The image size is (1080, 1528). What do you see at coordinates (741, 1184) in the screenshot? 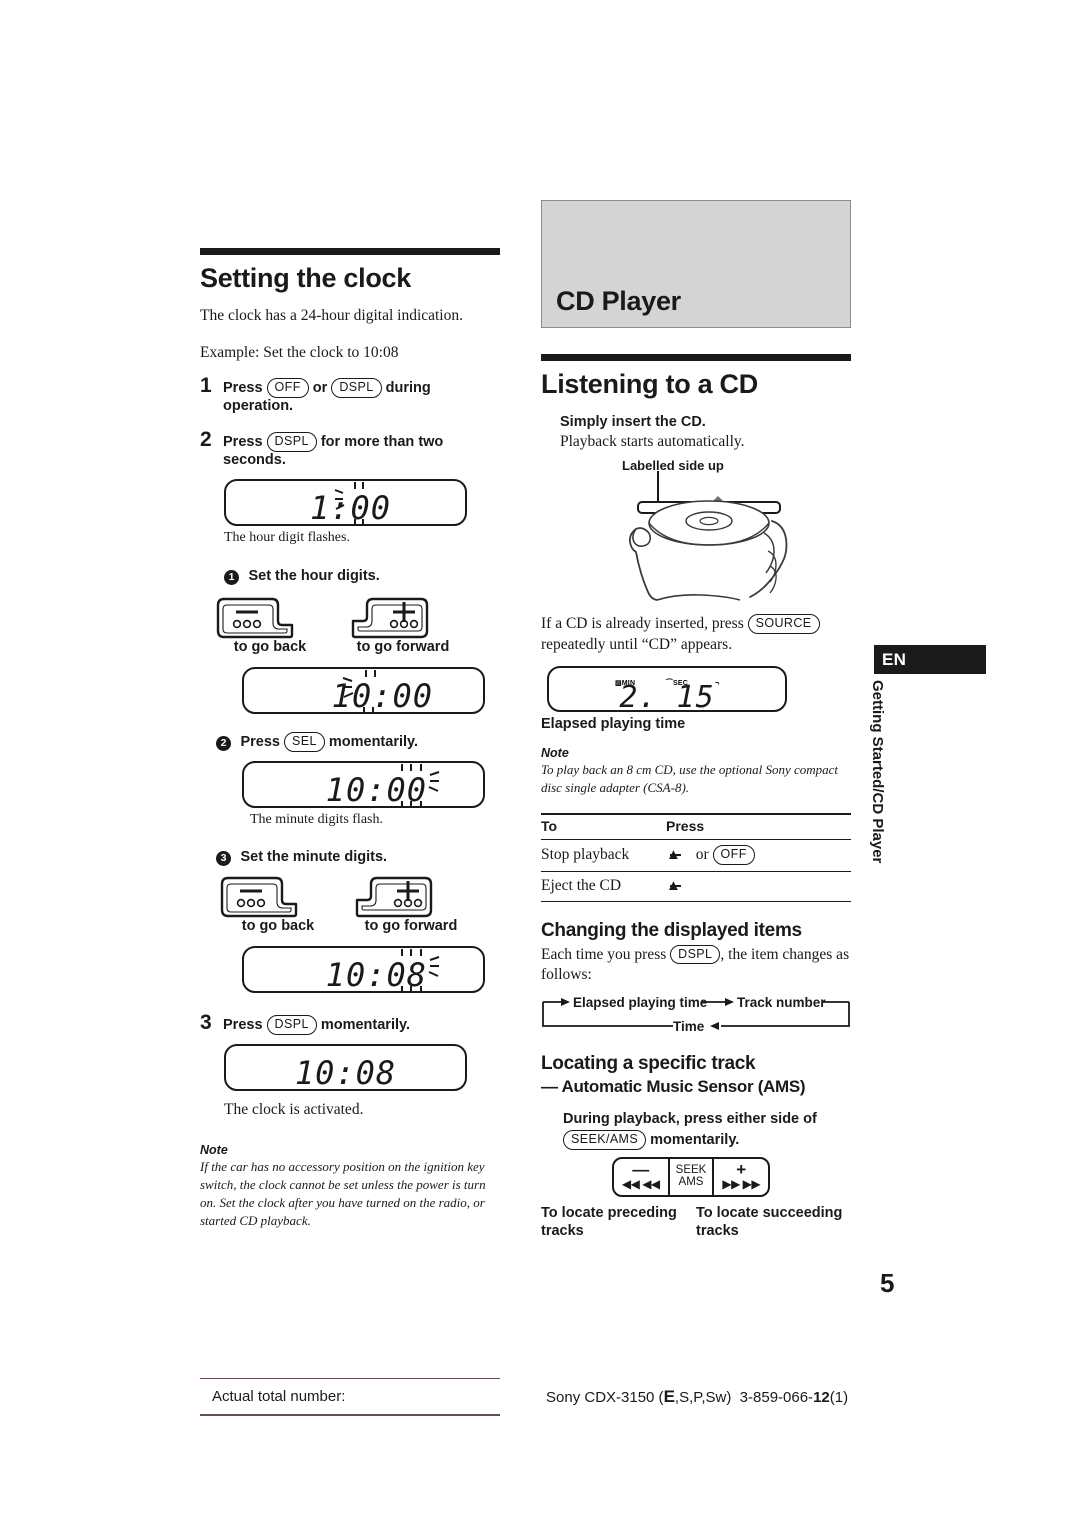
I see `seek-forward-icon: ▶▶ ▶▶` at bounding box center [741, 1184].